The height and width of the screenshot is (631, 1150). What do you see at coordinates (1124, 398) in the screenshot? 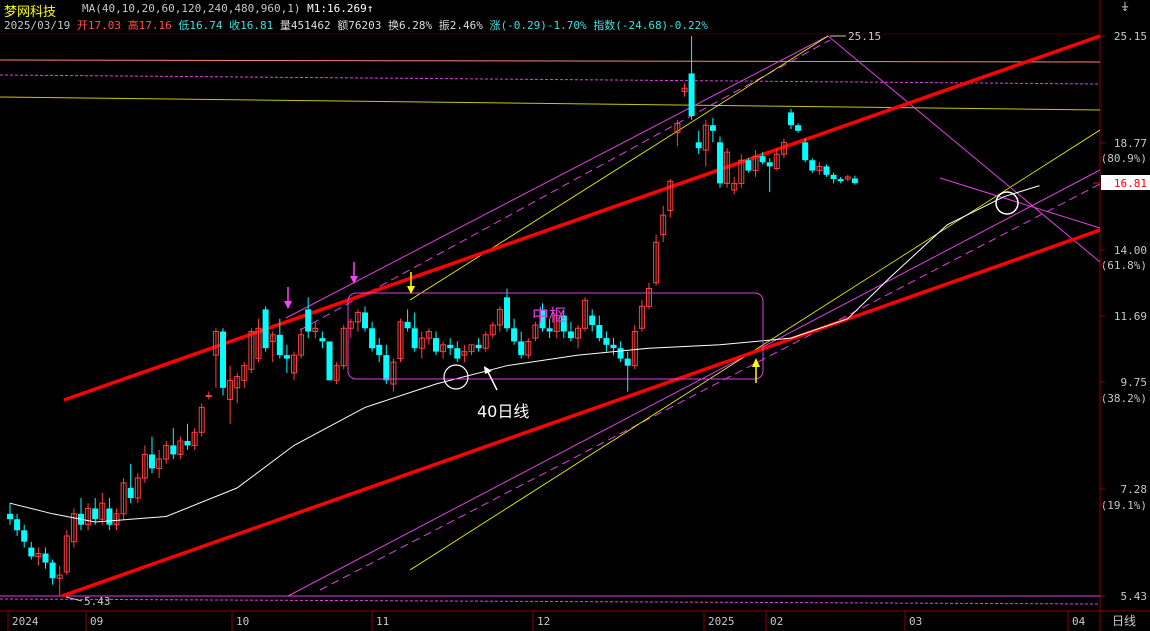
I see `price-tick-label: (38.2%)` at bounding box center [1124, 398].